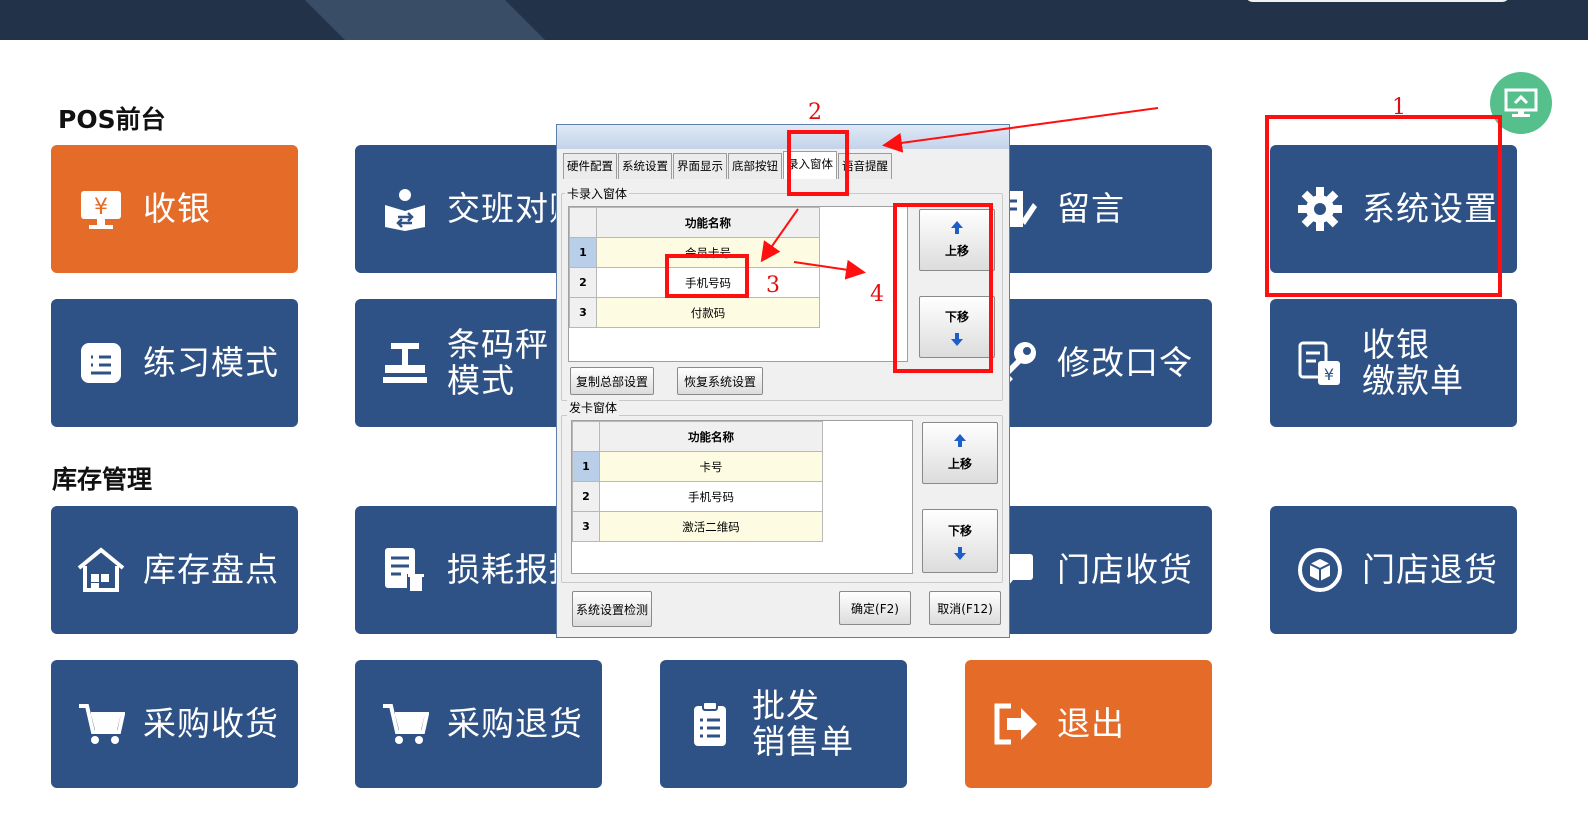 This screenshot has height=832, width=1588. Describe the element at coordinates (829, 269) in the screenshot. I see `arrow-to-move-buttons` at that location.